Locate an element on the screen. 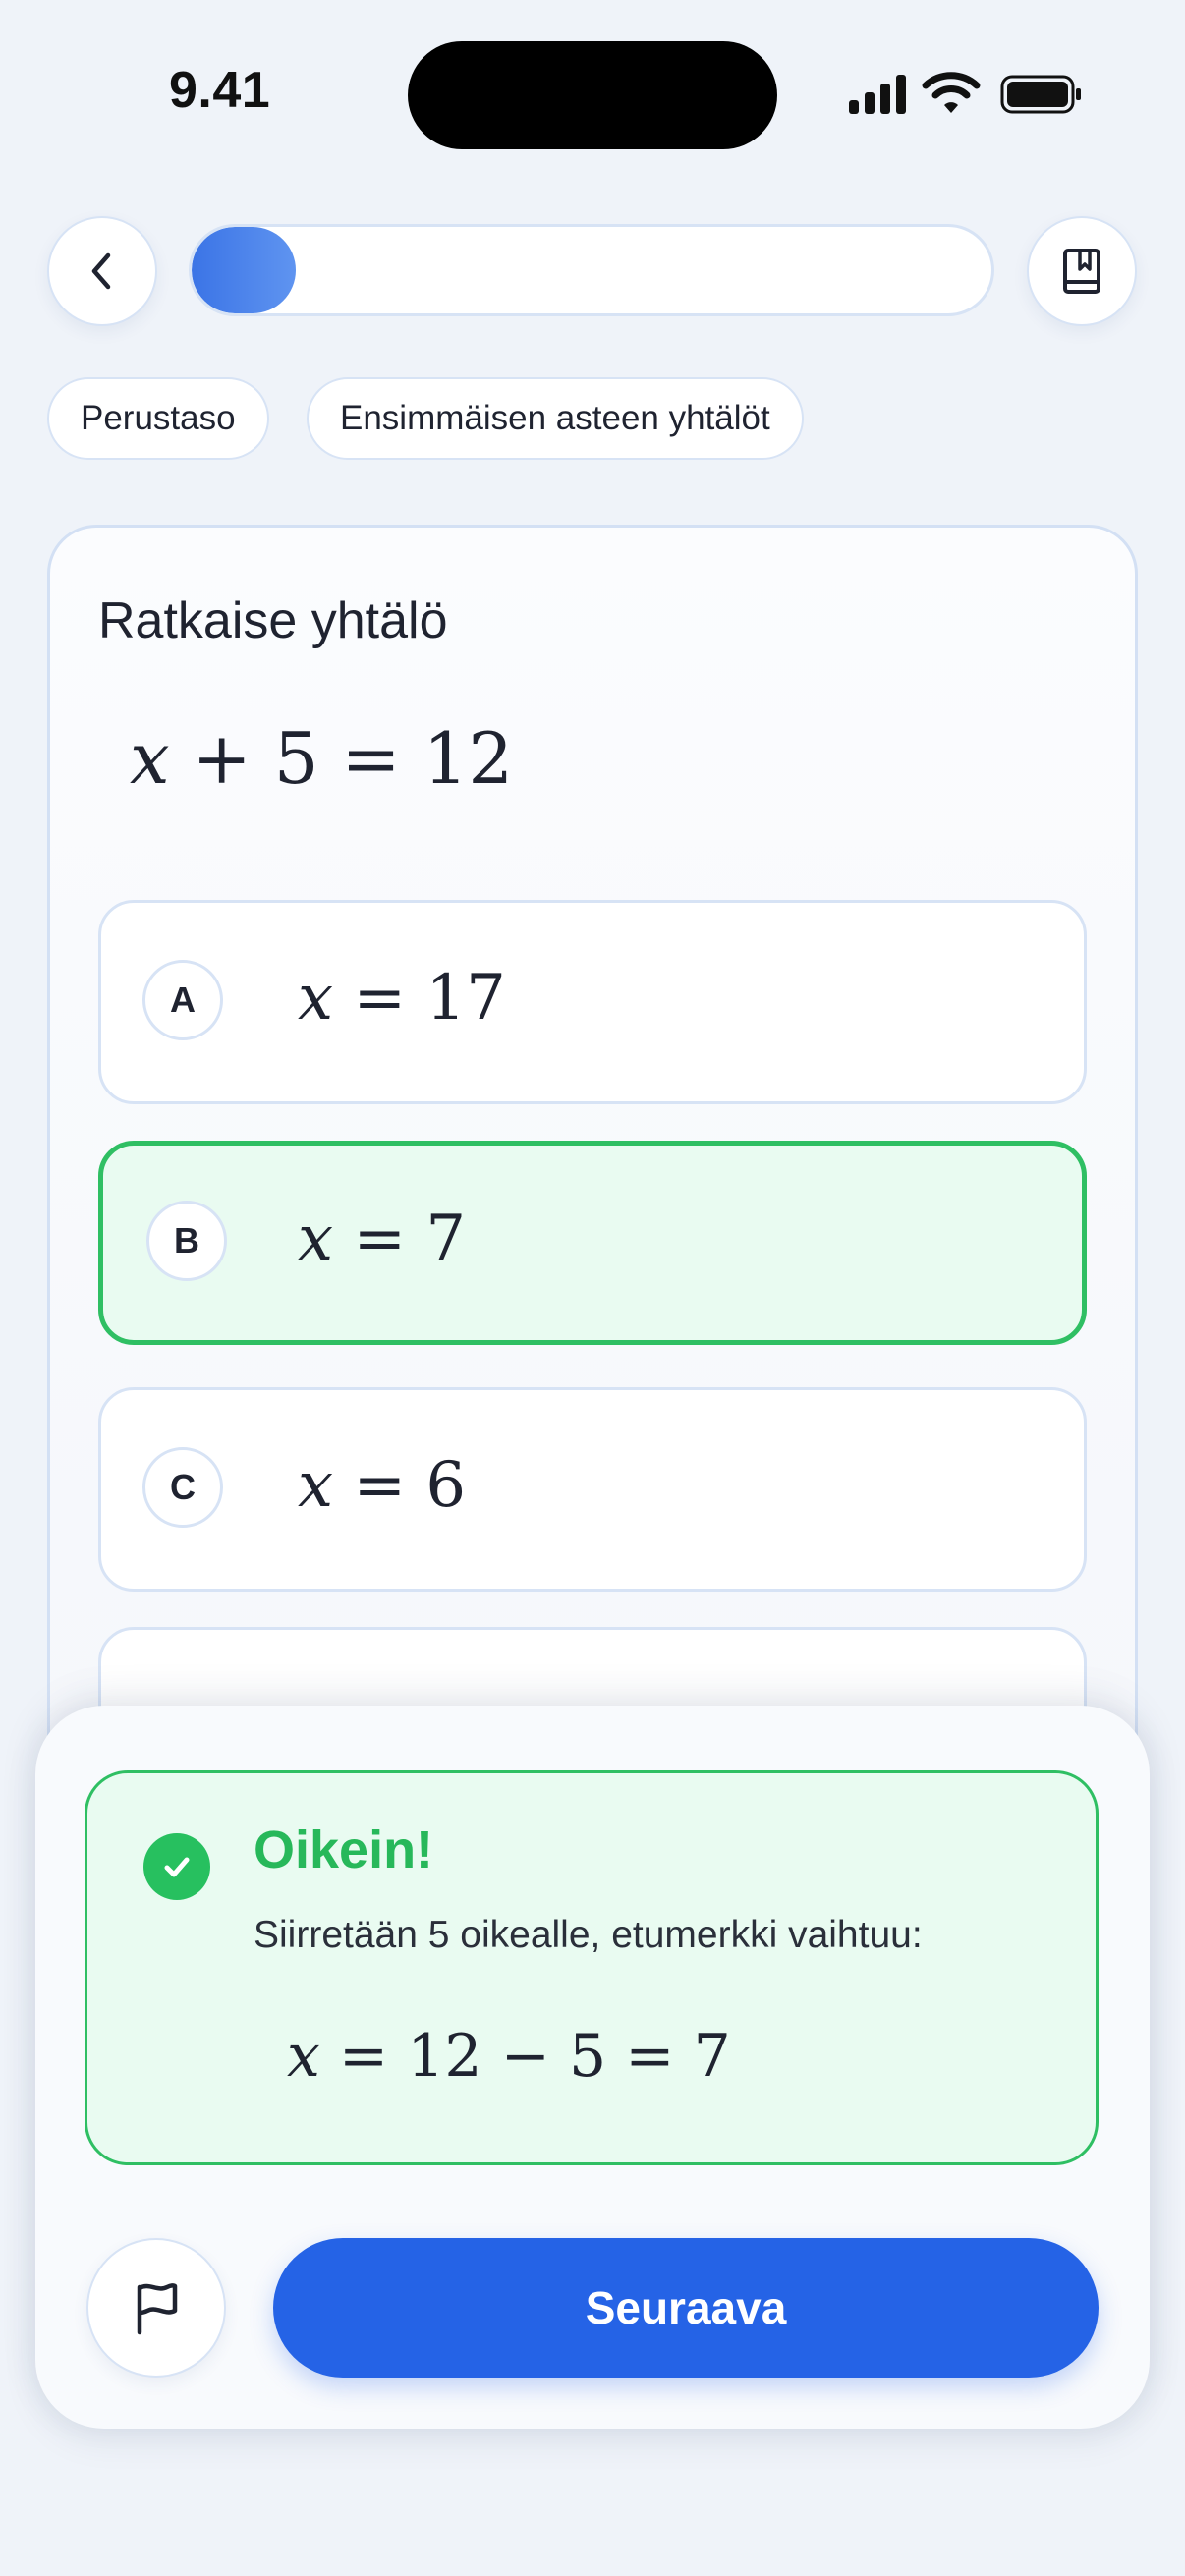  question-equation: x + 5 = 12 is located at coordinates (322, 758).